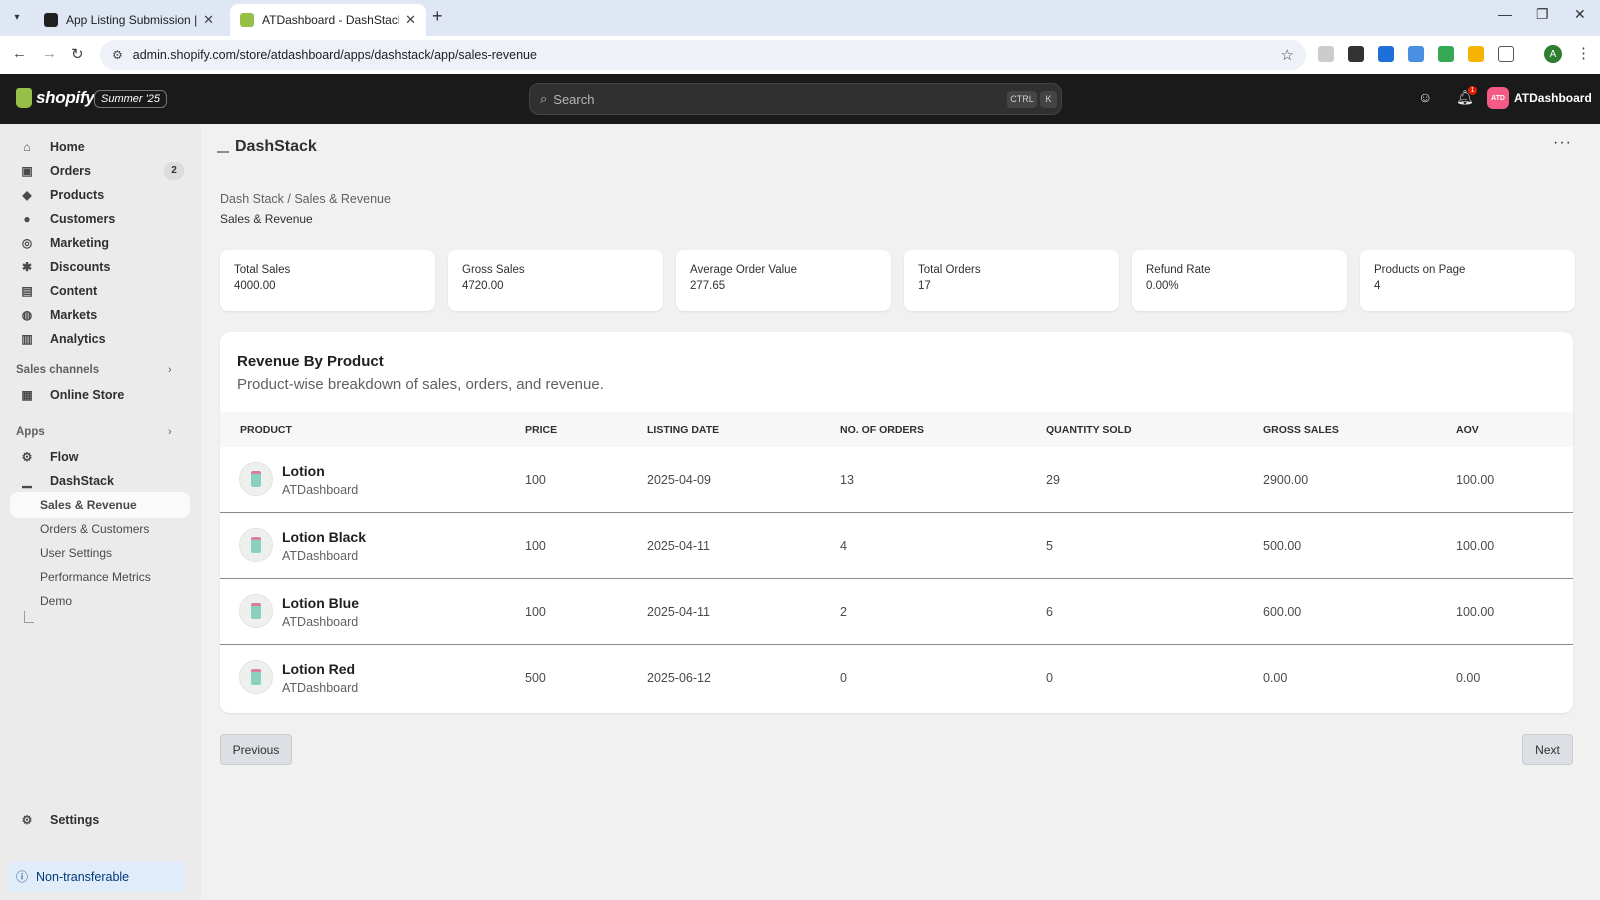  What do you see at coordinates (129, 20) in the screenshot?
I see `browser-tab-app-listing: App Listing Submission | Shopify ✕` at bounding box center [129, 20].